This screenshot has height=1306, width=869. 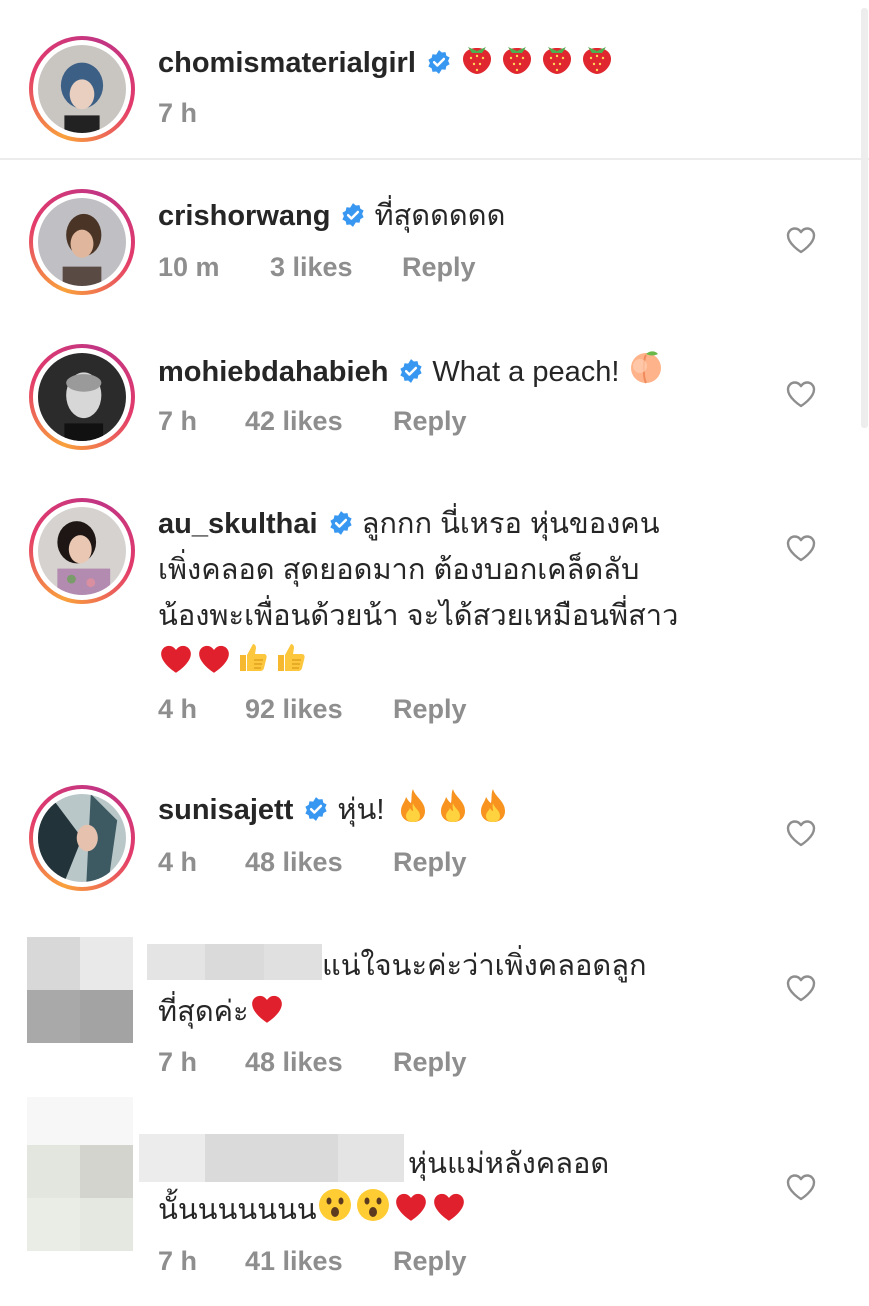 What do you see at coordinates (484, 966) in the screenshot?
I see `comment-body-line-1: แน่ใจนะค่ะว่าเพิ่งคลอดลูก` at bounding box center [484, 966].